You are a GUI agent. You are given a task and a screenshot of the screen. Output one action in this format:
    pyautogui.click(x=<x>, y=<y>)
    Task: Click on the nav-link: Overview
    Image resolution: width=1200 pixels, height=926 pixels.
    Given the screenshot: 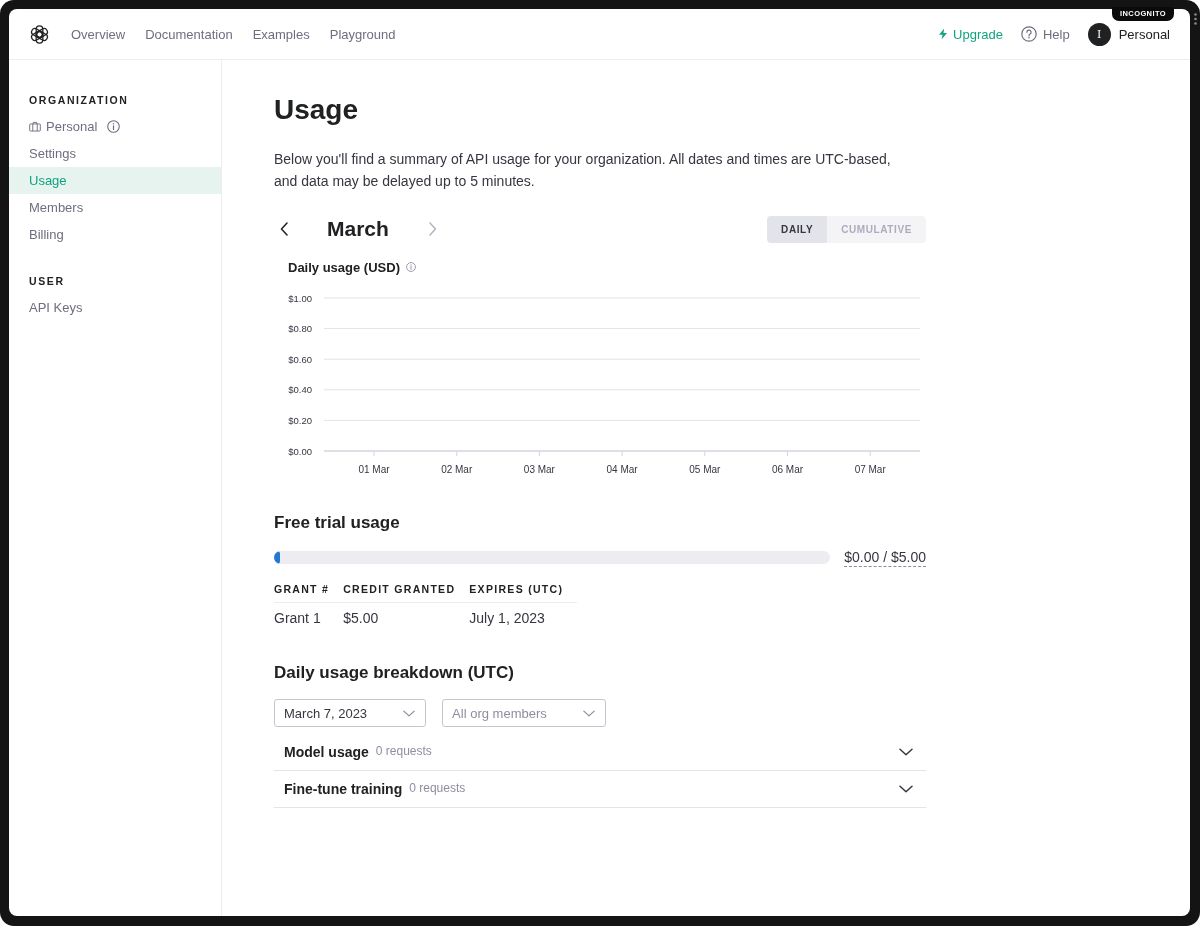 What is the action you would take?
    pyautogui.click(x=98, y=34)
    